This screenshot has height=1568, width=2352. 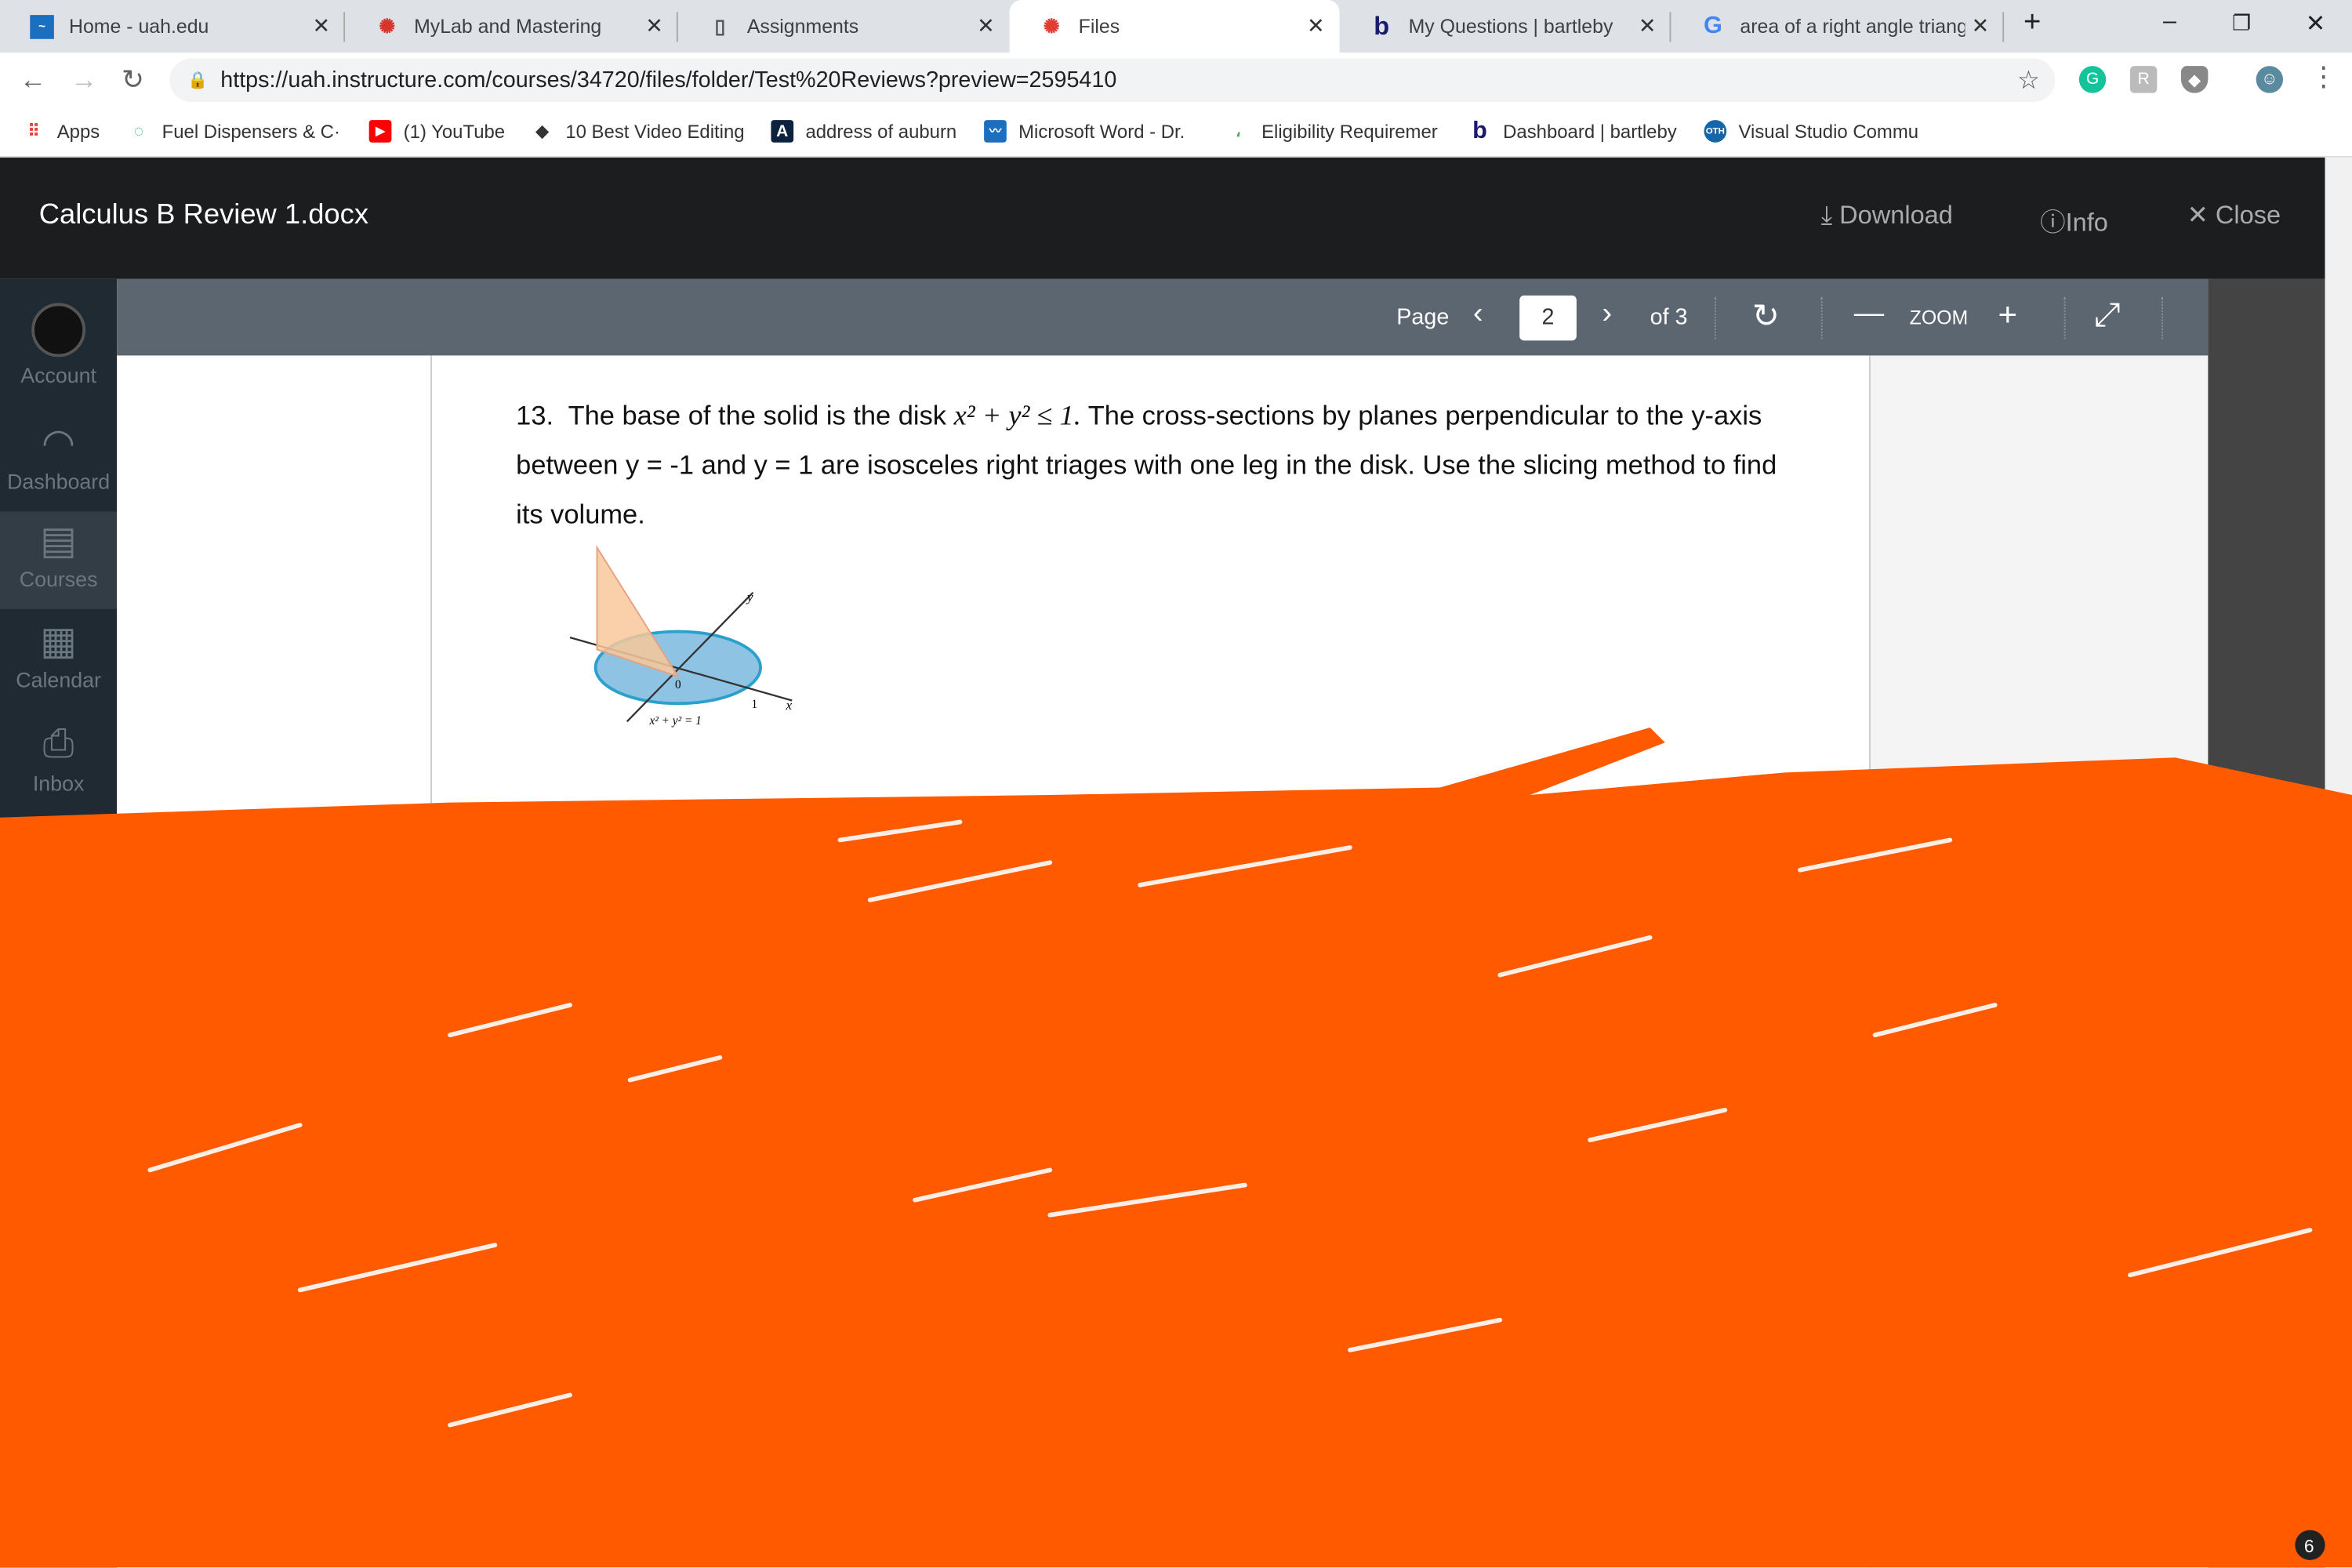 What do you see at coordinates (1716, 131) in the screenshot?
I see `oth-icon: OTH` at bounding box center [1716, 131].